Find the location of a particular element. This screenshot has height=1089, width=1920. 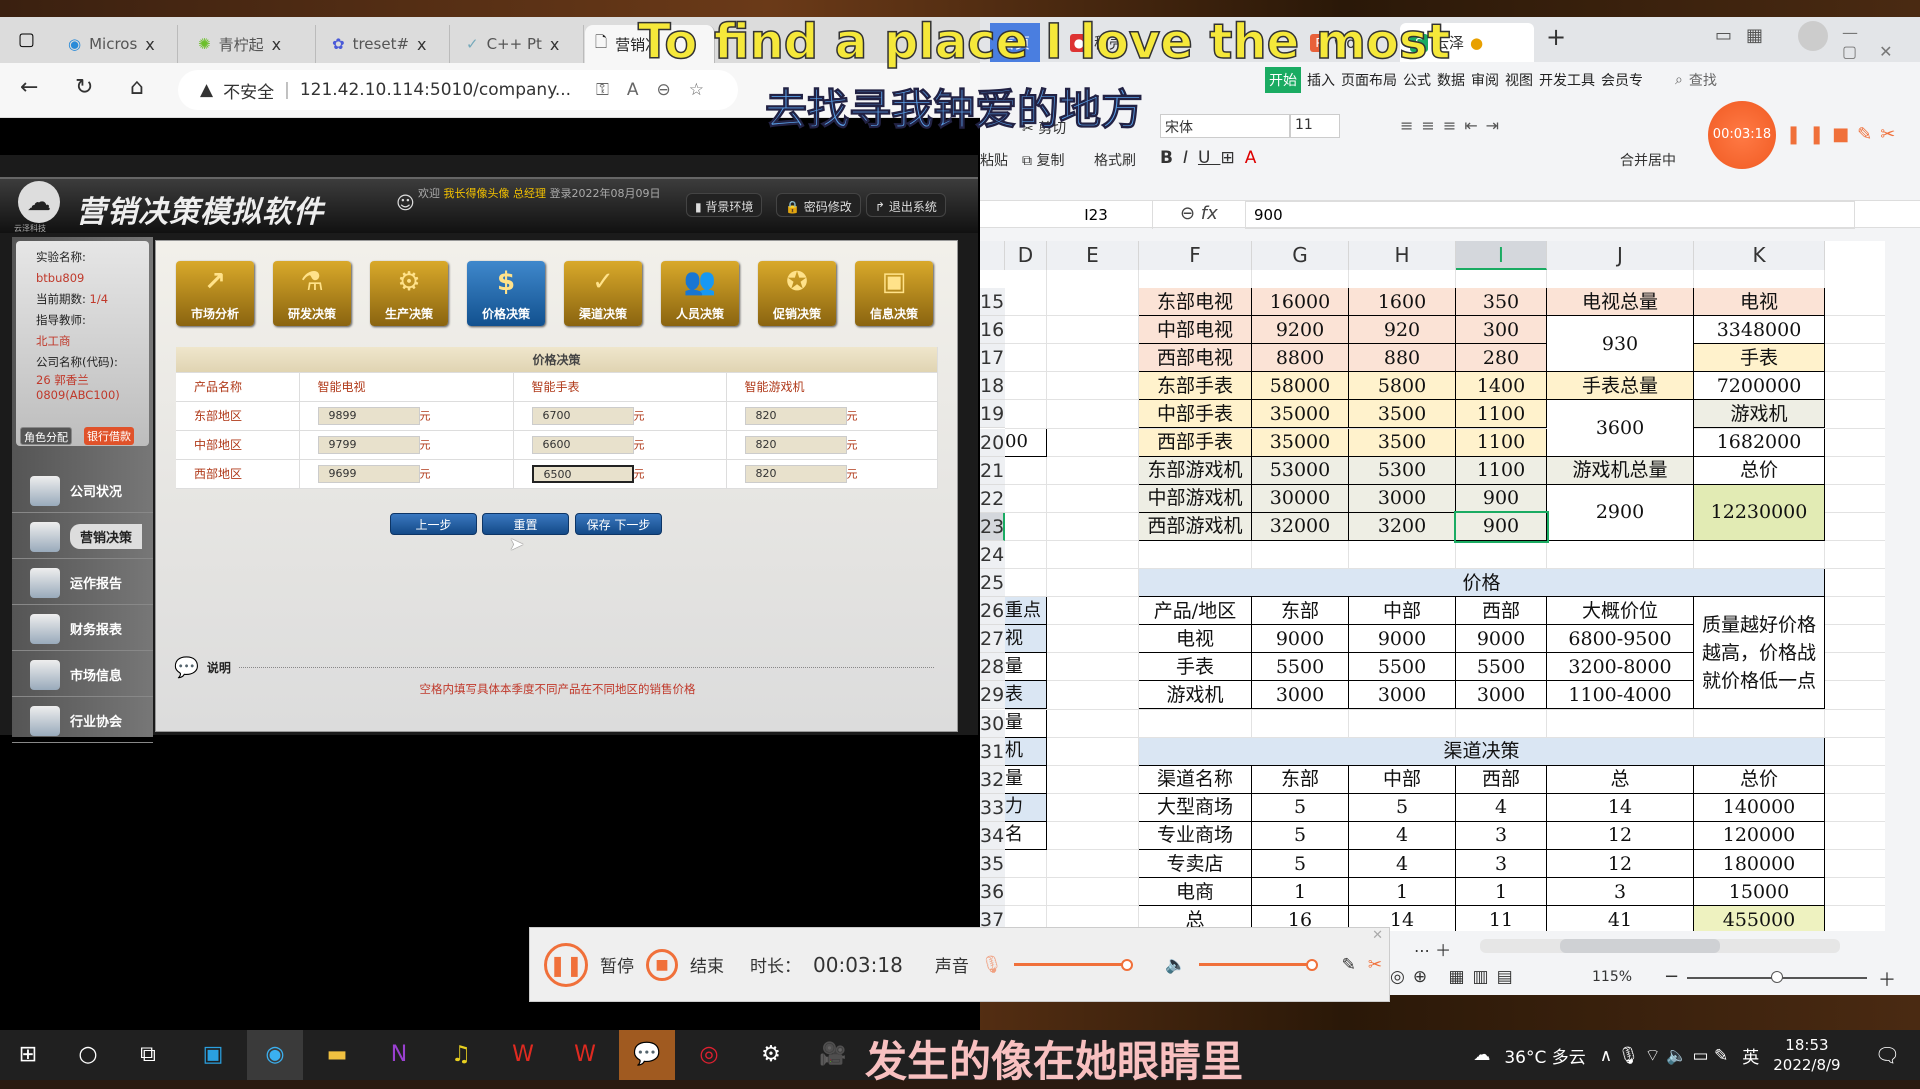

cell-J32: 总 is located at coordinates (1620, 779).